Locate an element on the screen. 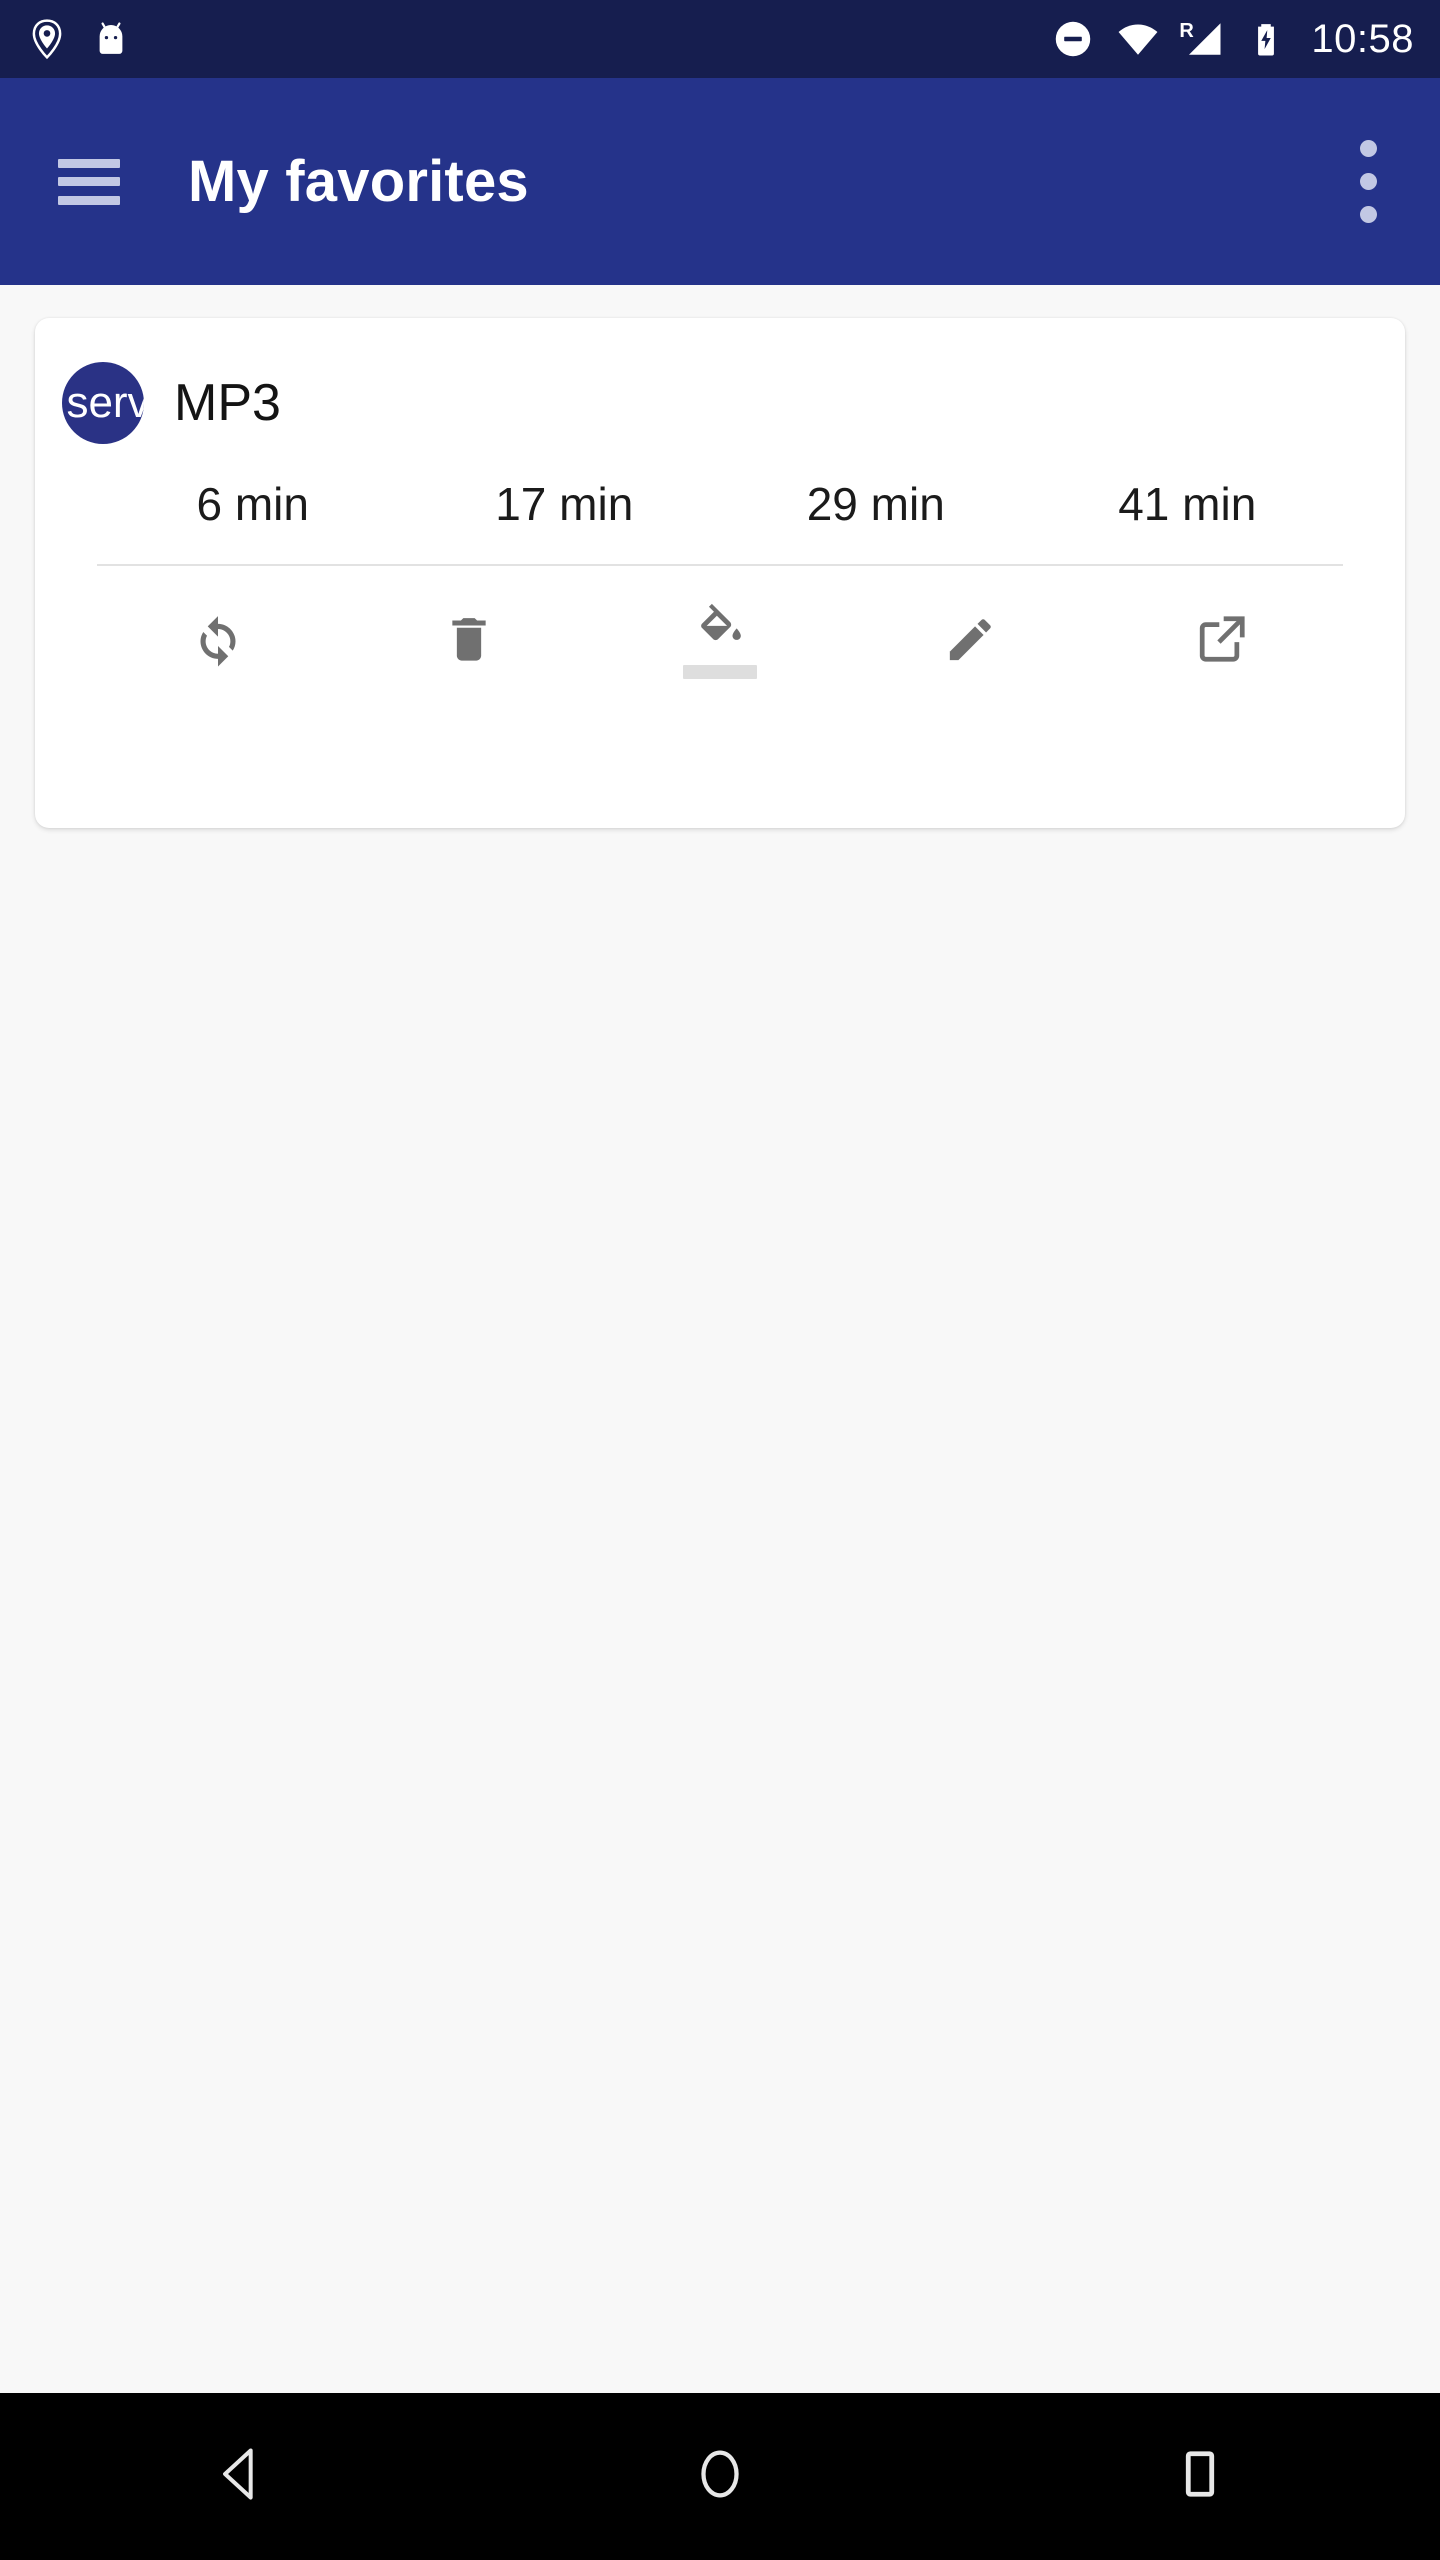 This screenshot has height=2560, width=1440. fill-color-button is located at coordinates (720, 641).